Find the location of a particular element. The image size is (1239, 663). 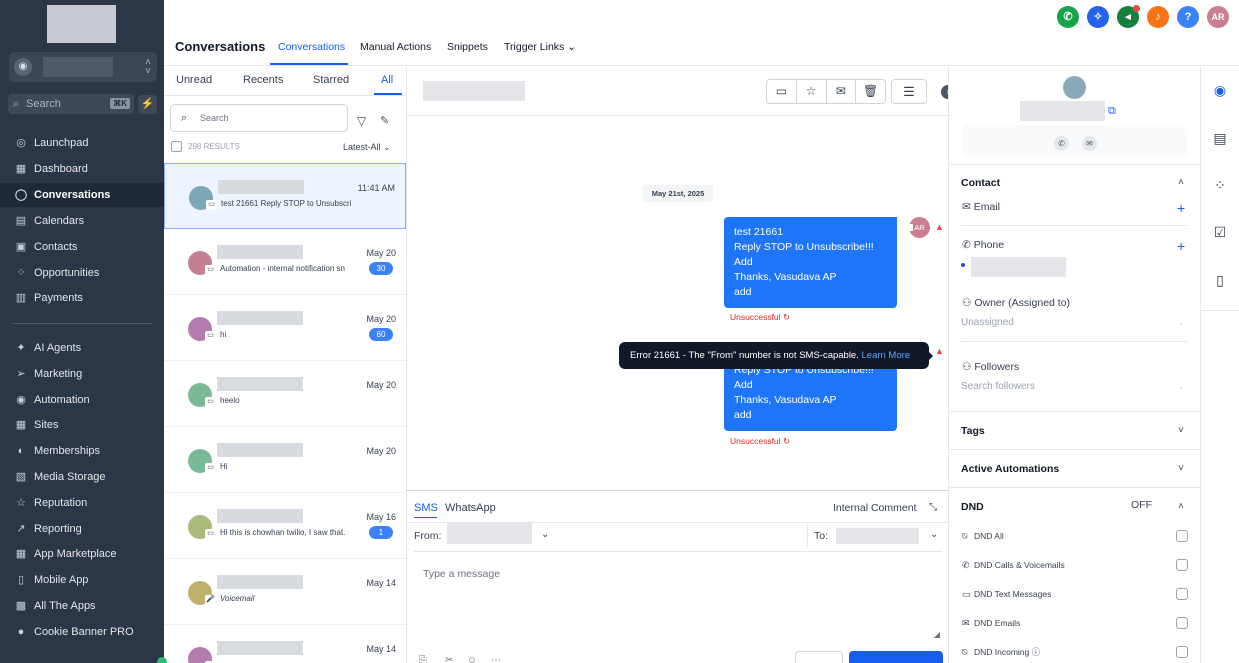

trash-icon: 🗑 is located at coordinates (870, 91).